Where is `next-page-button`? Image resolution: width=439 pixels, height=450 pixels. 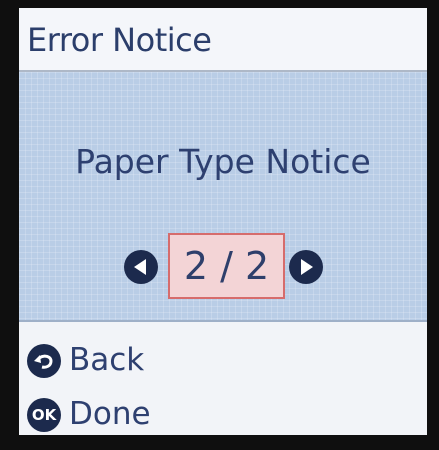 next-page-button is located at coordinates (306, 267).